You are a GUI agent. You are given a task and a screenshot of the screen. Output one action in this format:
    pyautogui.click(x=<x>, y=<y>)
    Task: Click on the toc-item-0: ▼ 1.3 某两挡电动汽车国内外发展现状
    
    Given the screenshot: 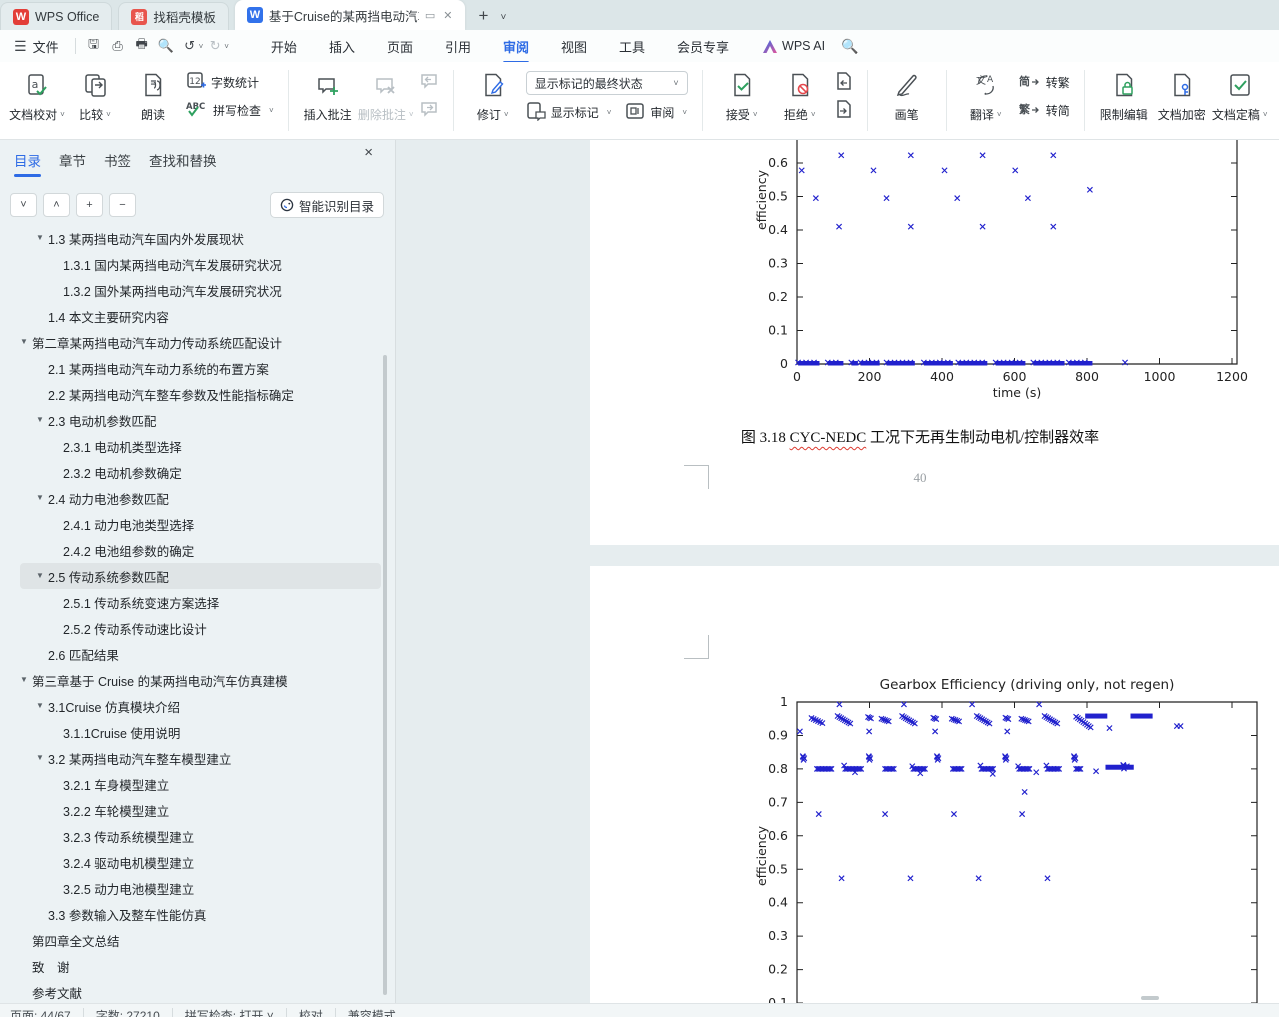 What is the action you would take?
    pyautogui.click(x=197, y=238)
    